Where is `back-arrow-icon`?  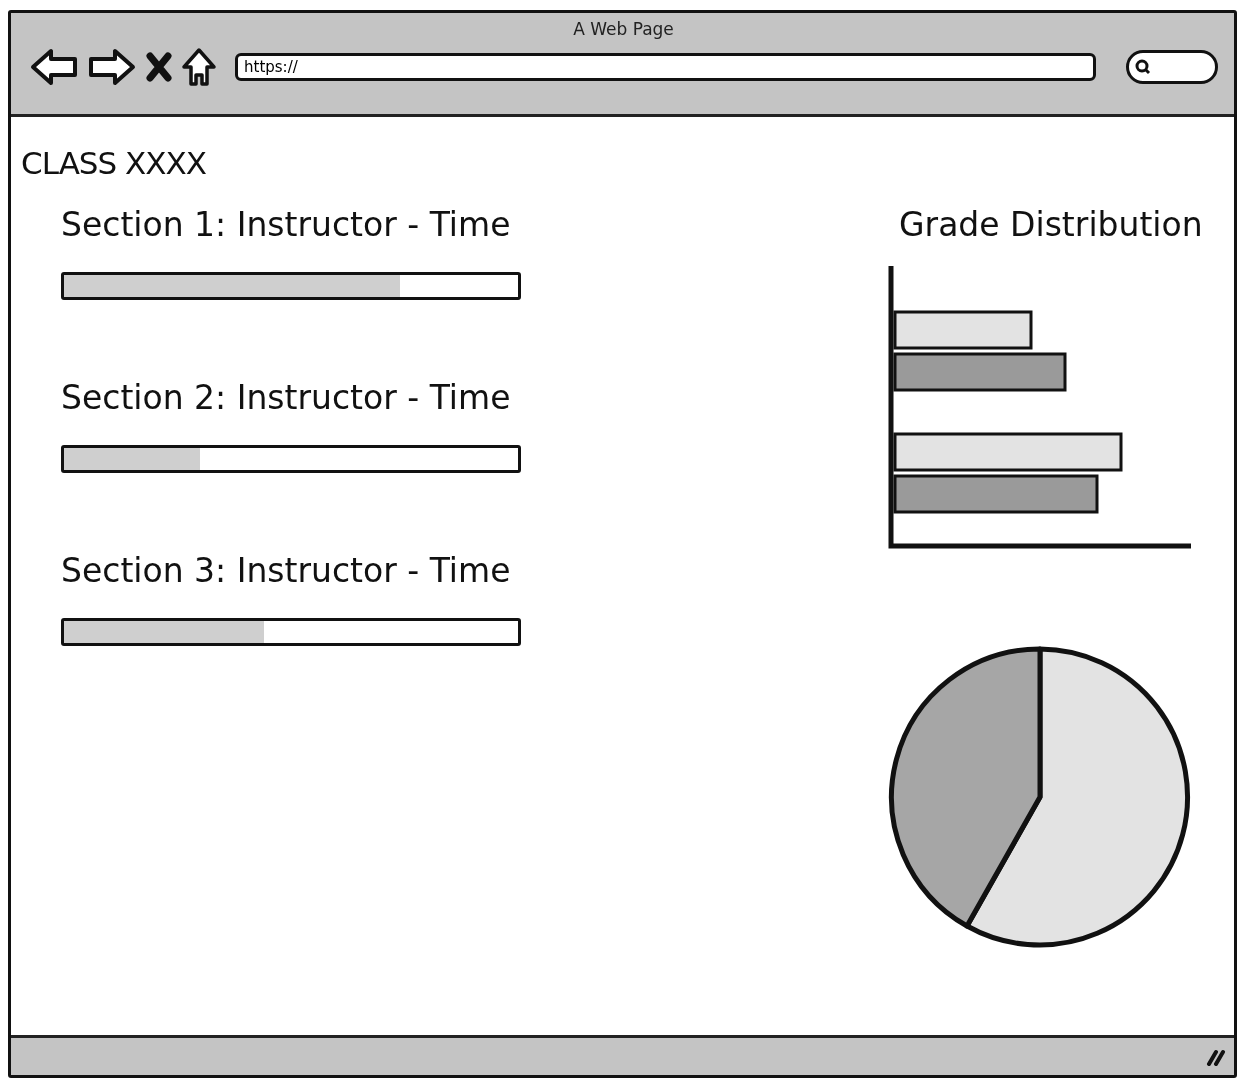
back-arrow-icon is located at coordinates (54, 67).